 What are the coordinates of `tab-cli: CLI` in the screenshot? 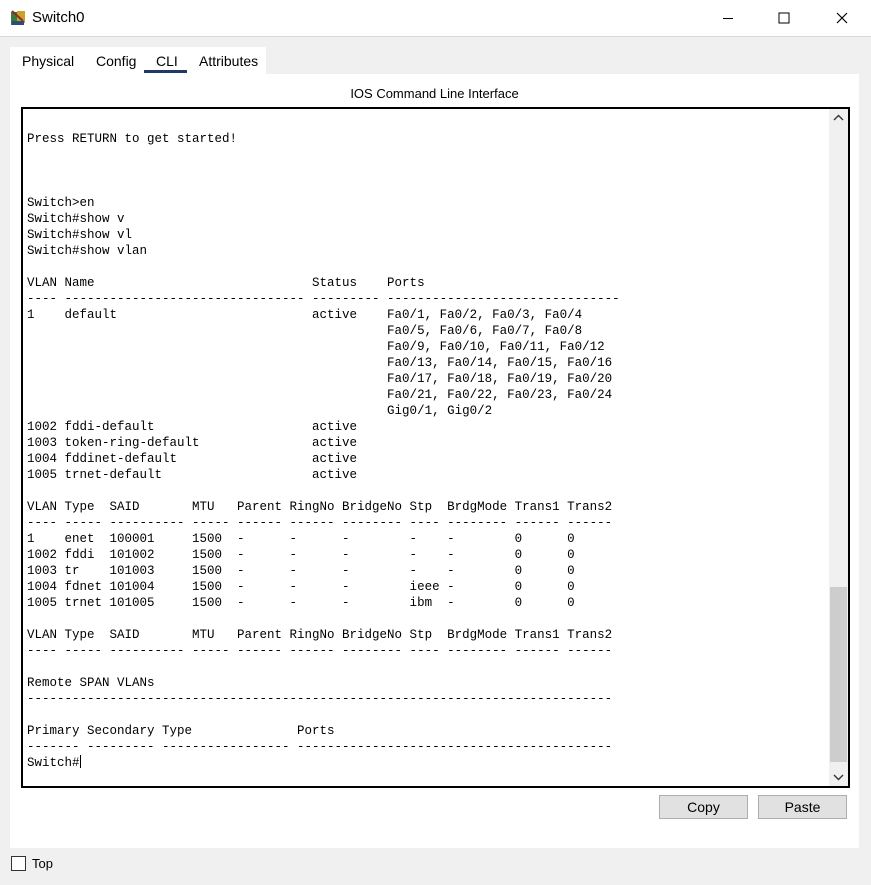 It's located at (167, 61).